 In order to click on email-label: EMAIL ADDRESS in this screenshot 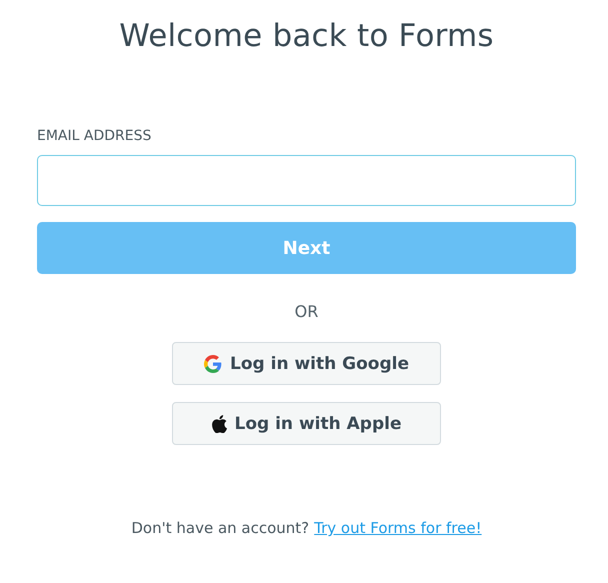, I will do `click(94, 137)`.